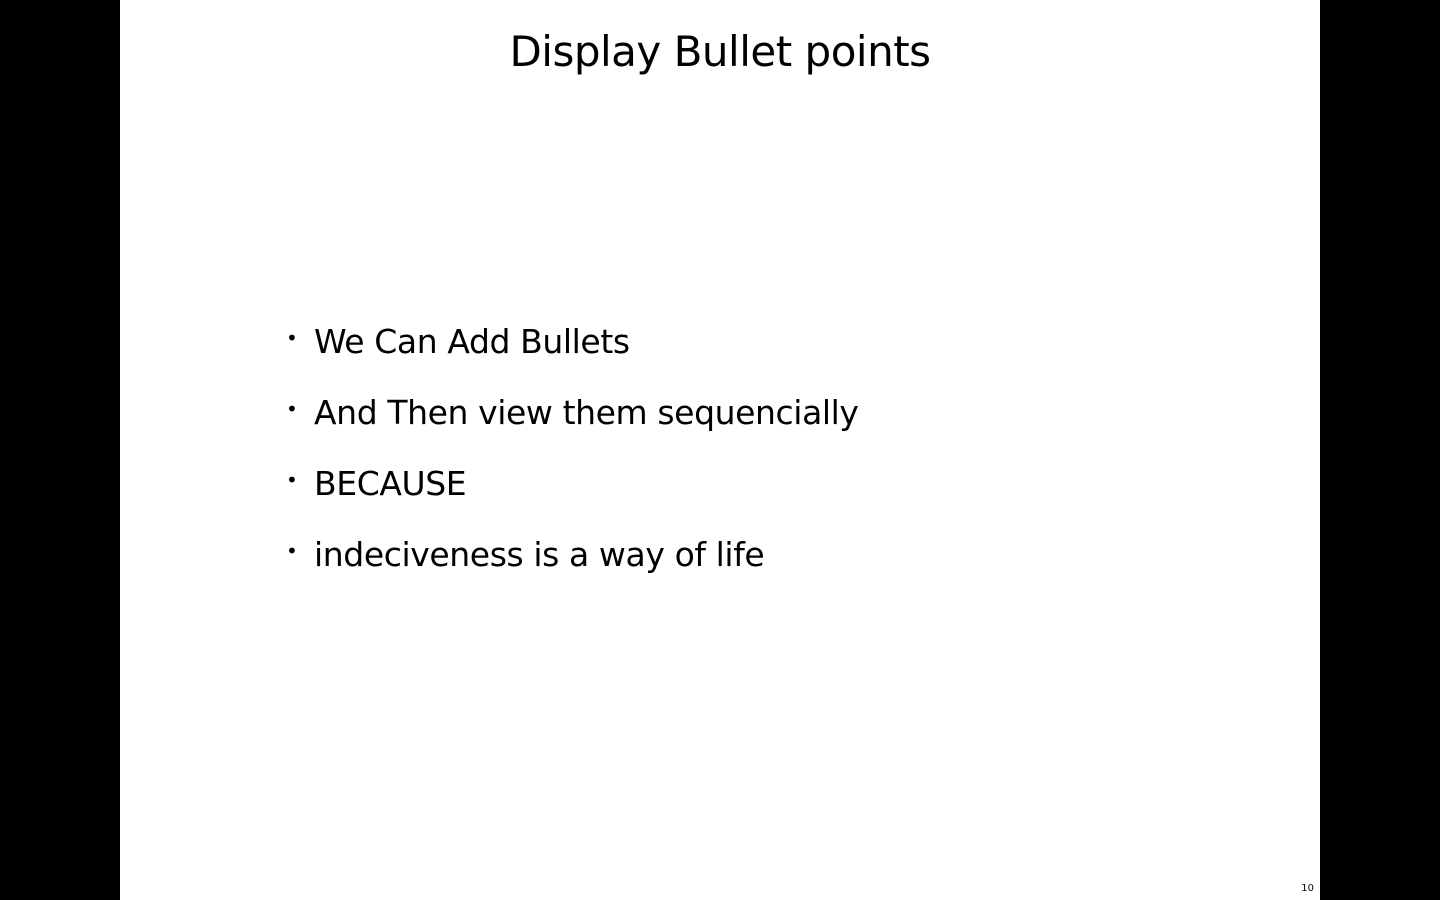  Describe the element at coordinates (720, 51) in the screenshot. I see `slide-title: Display Bullet points` at that location.